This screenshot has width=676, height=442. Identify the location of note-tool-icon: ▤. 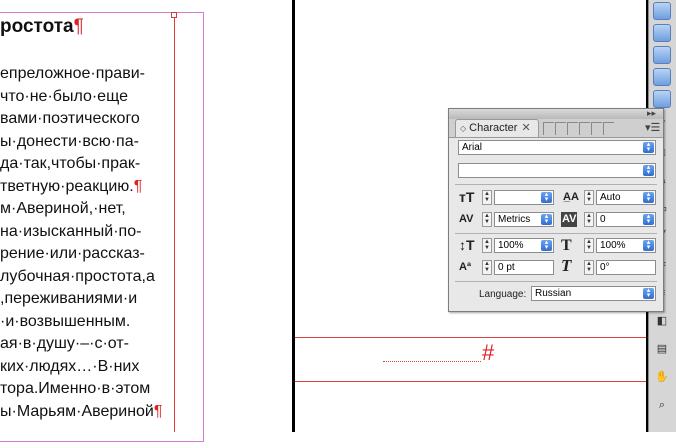
(662, 349).